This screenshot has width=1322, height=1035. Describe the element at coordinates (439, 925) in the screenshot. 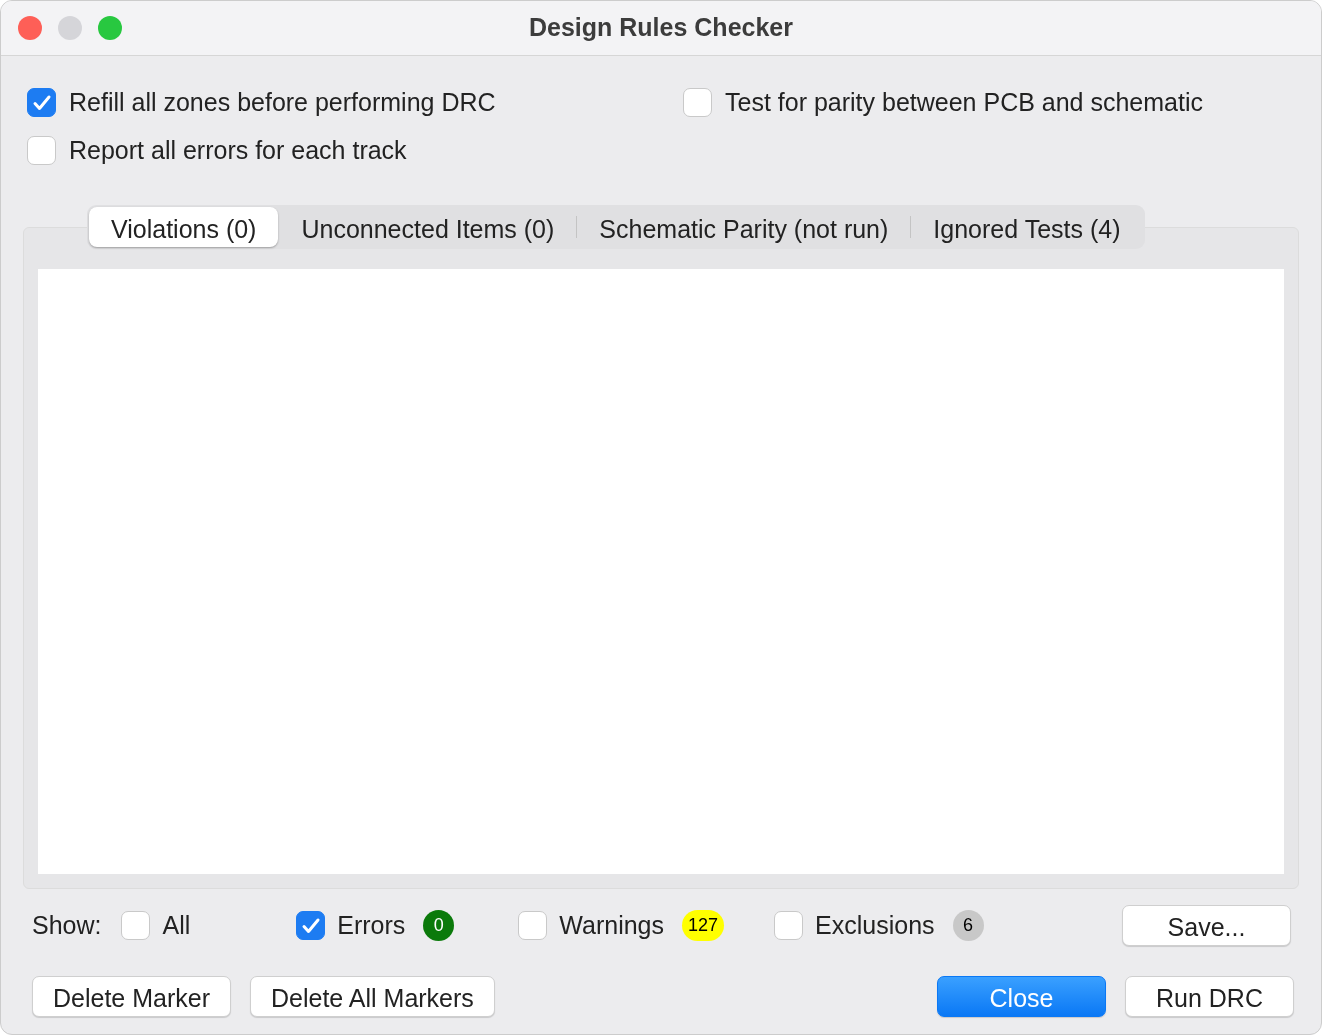

I see `count-badge: 0` at that location.